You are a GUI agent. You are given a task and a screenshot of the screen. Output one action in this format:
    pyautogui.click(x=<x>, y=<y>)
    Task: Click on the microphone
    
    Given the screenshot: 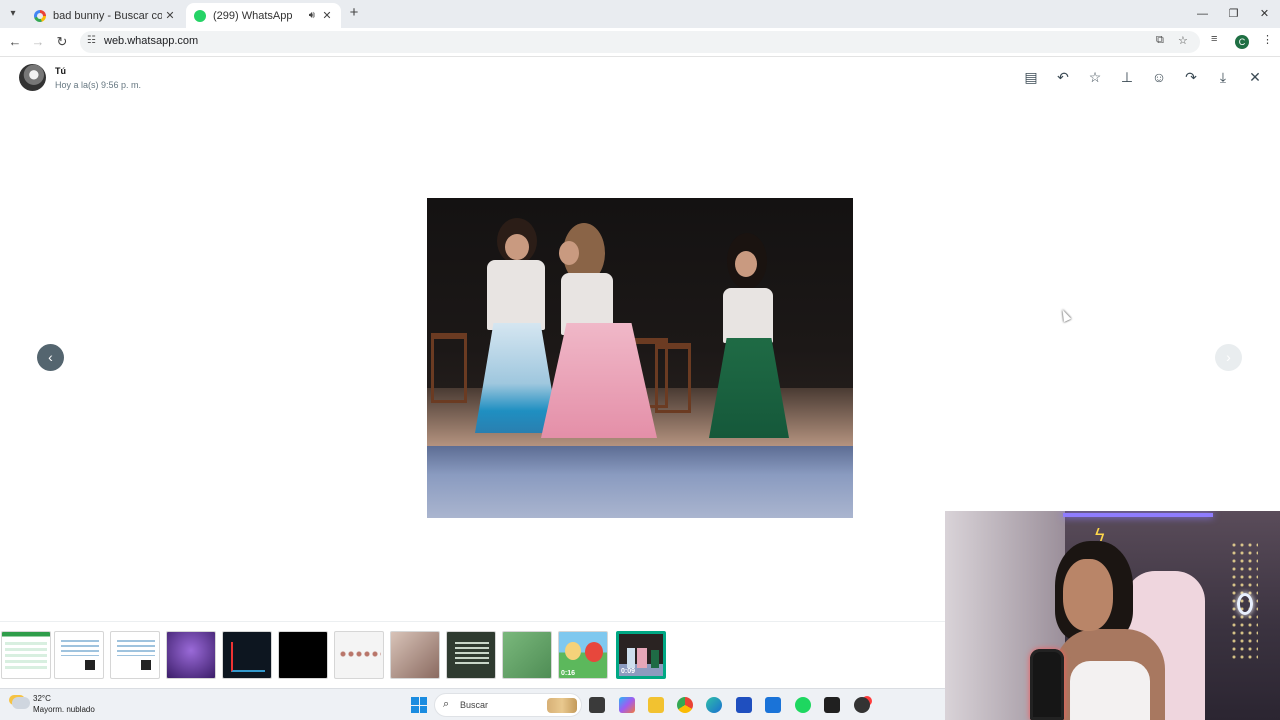 What is the action you would take?
    pyautogui.click(x=1047, y=684)
    